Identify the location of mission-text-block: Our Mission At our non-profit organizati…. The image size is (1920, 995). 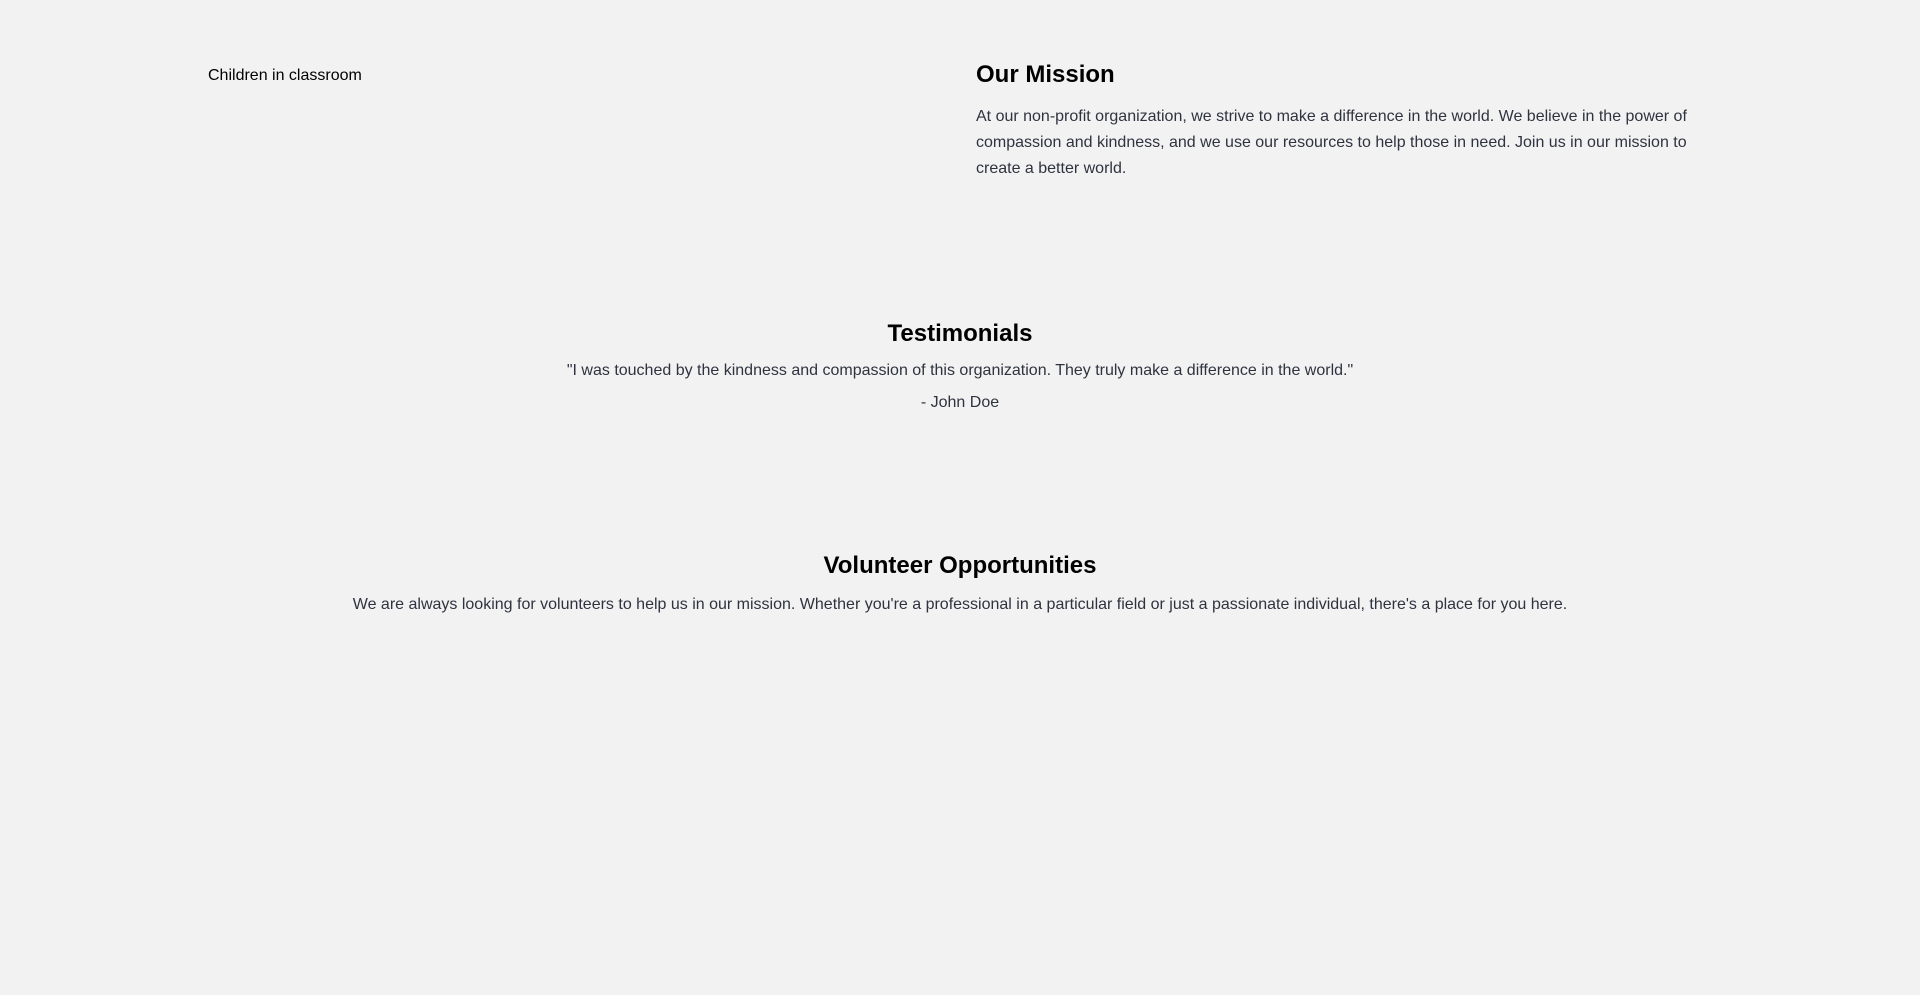
(1344, 121).